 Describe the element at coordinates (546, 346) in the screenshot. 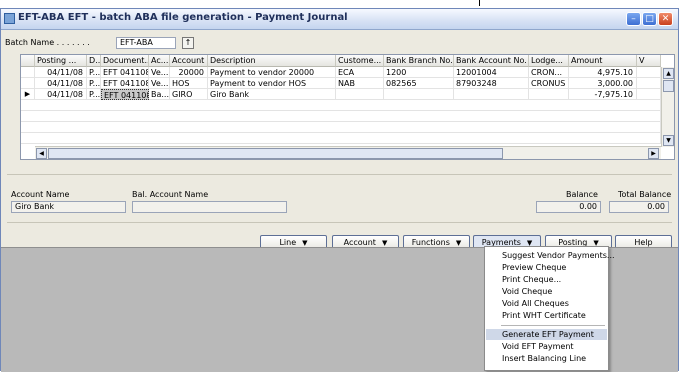

I see `menu-item-void-eft-payment: Void EFT Payment` at that location.